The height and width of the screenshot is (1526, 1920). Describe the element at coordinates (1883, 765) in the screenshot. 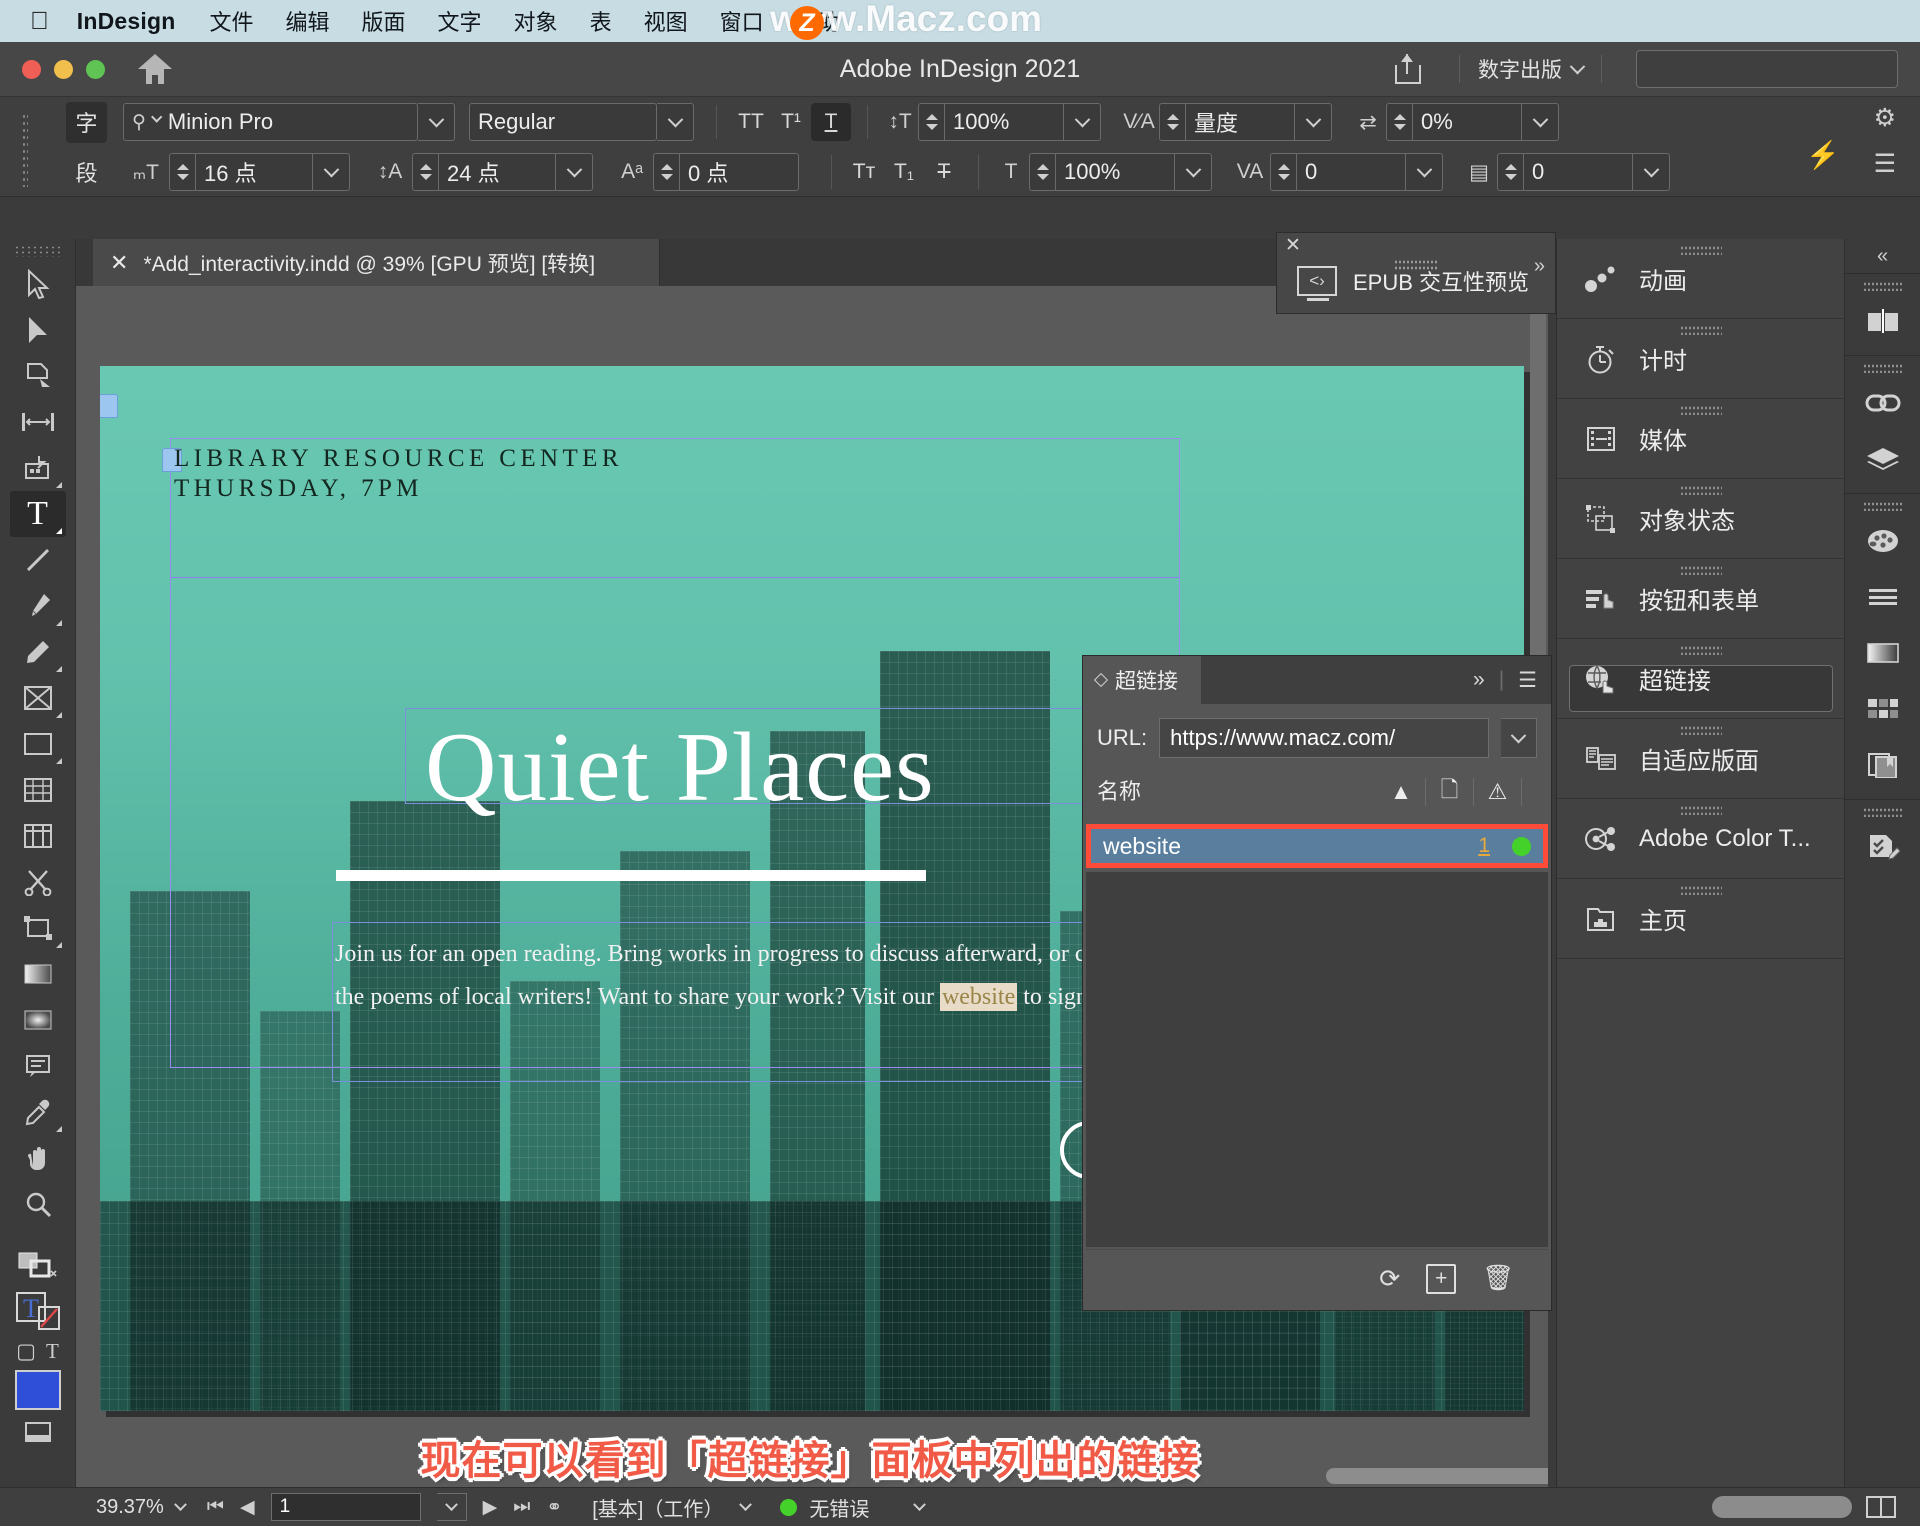

I see `libraries-icon` at that location.